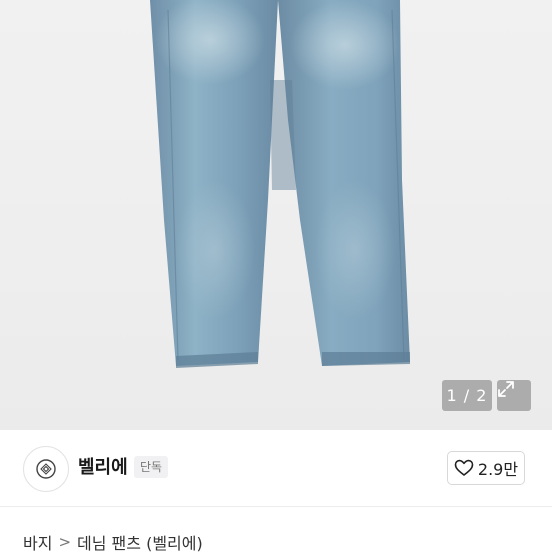 Image resolution: width=552 pixels, height=554 pixels. I want to click on heart-icon, so click(464, 467).